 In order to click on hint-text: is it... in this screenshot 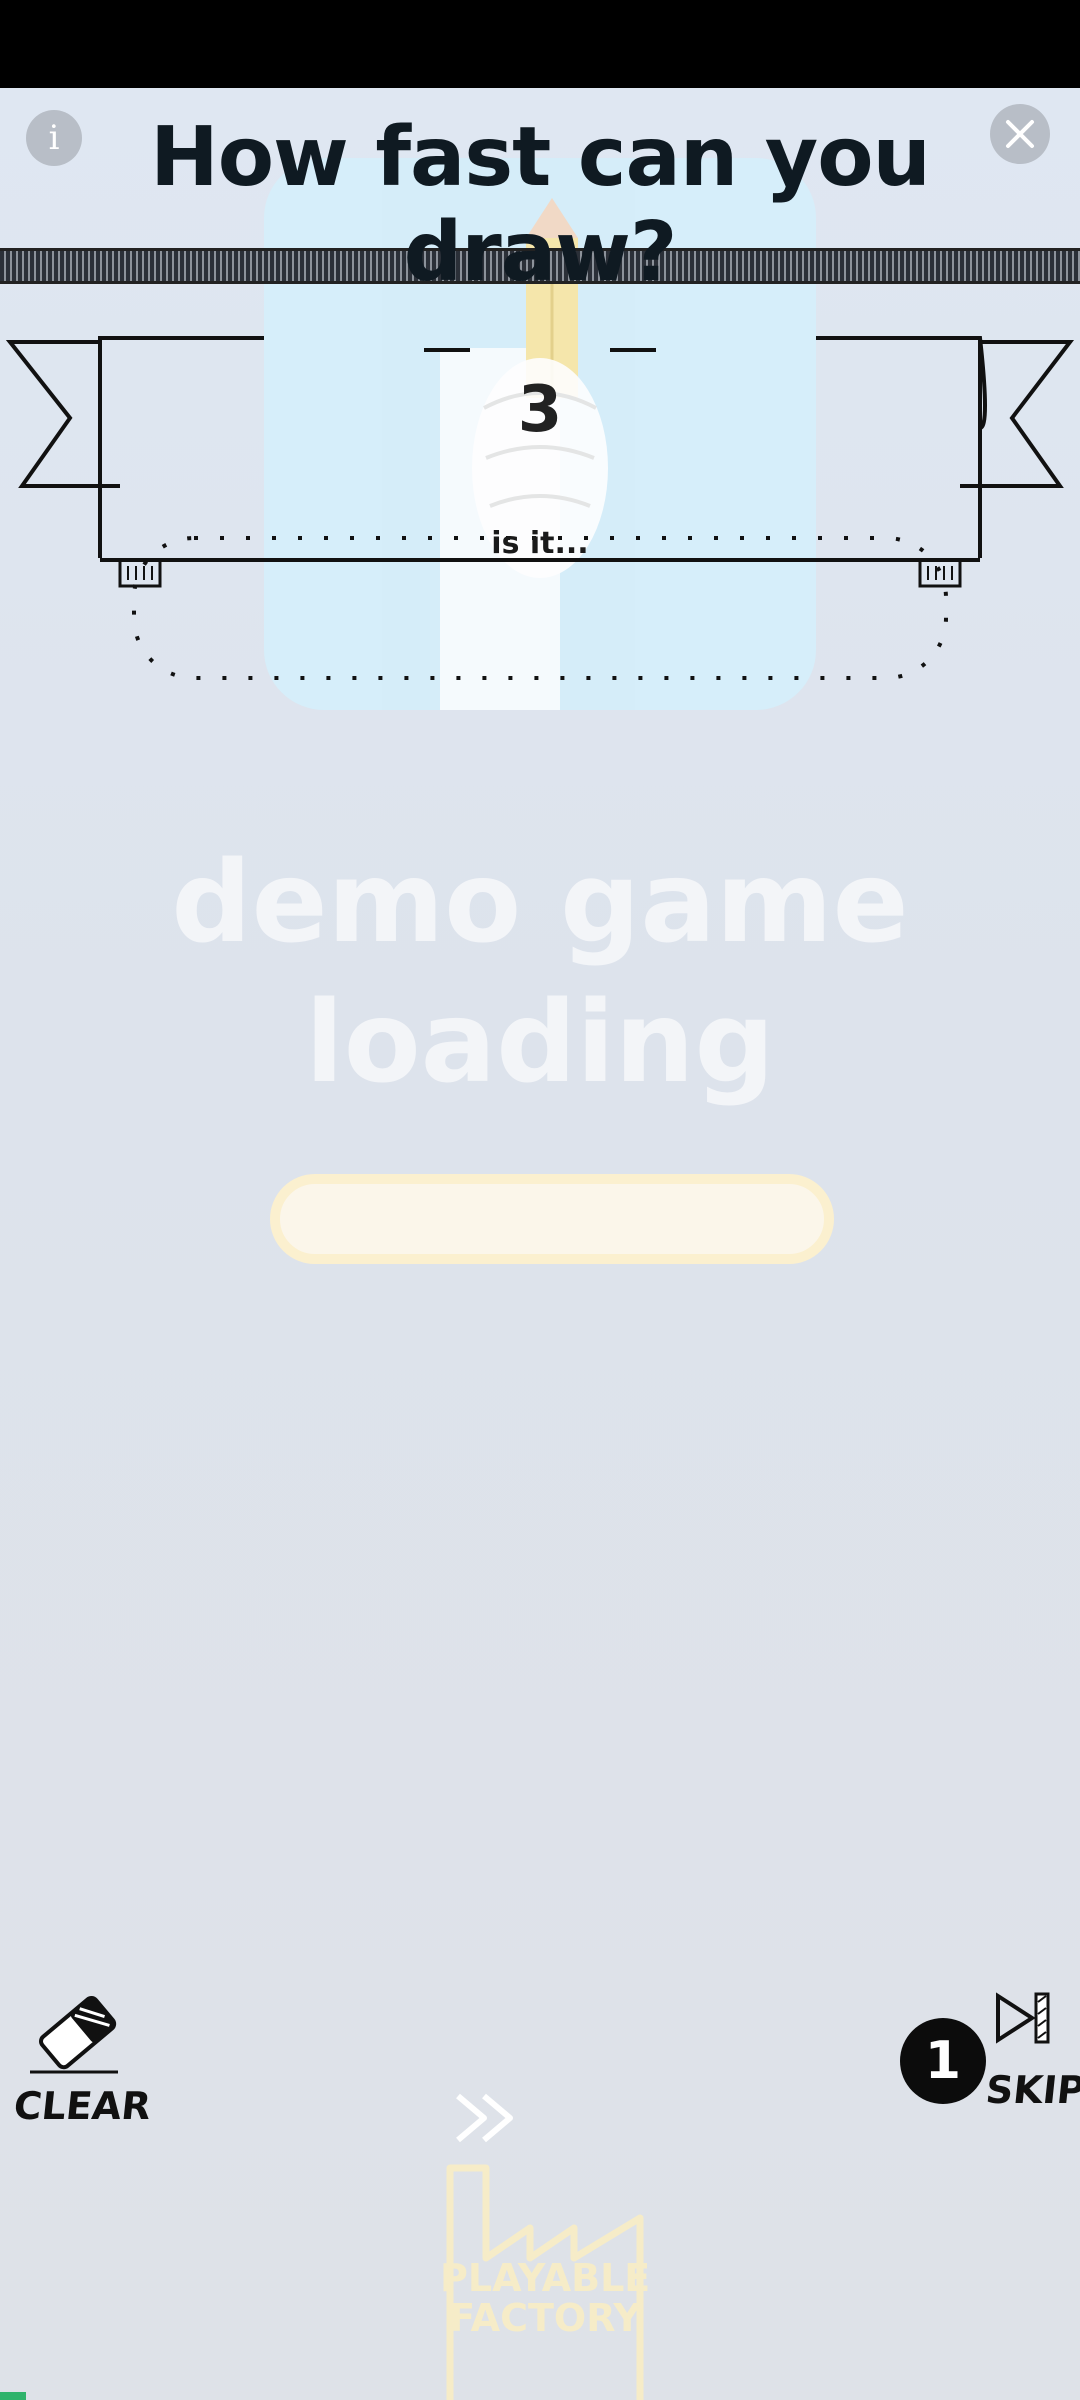, I will do `click(540, 543)`.